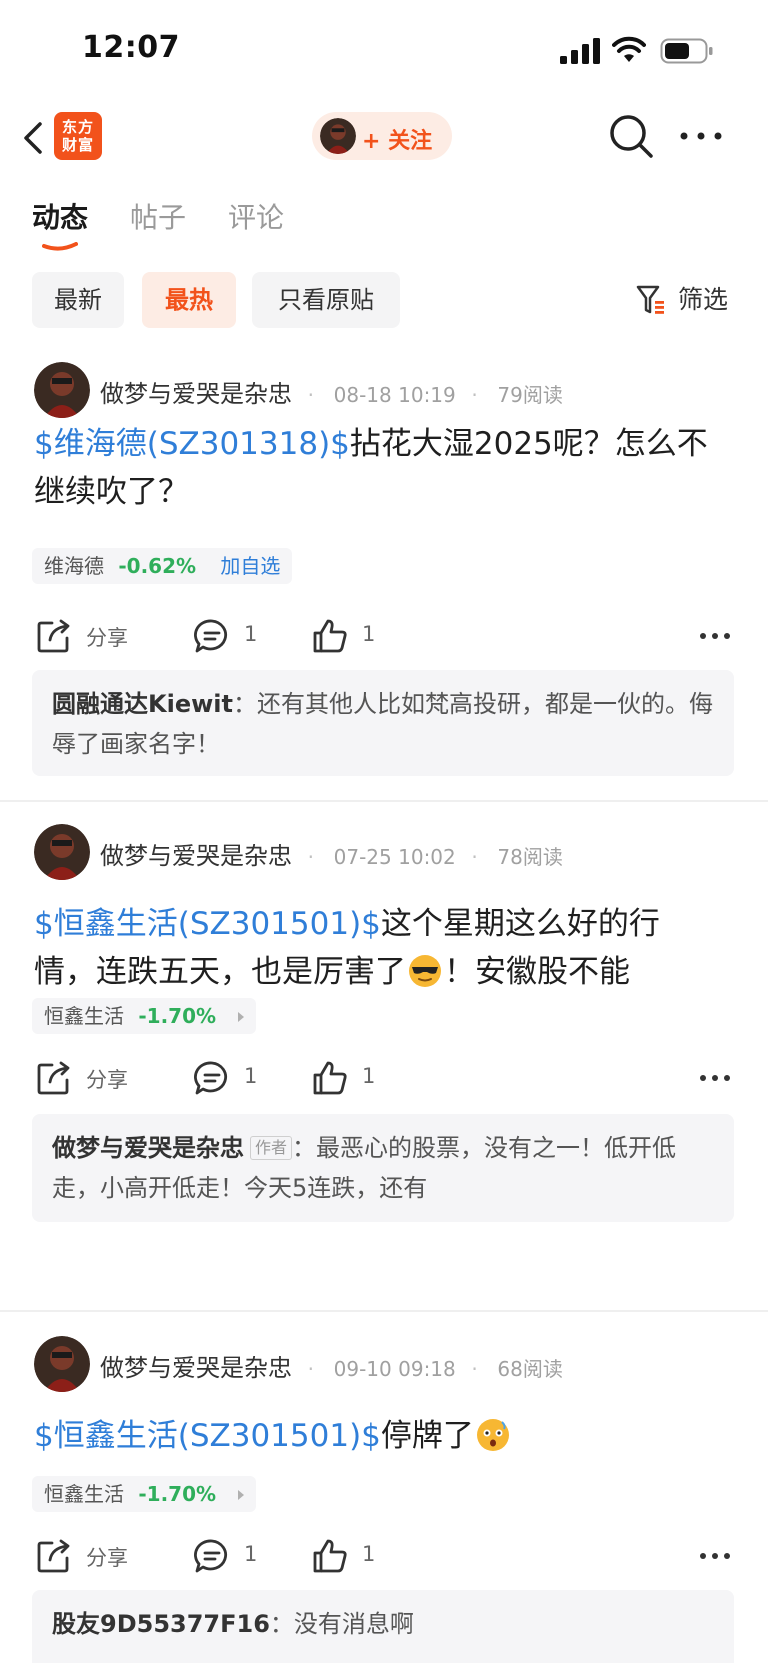 The width and height of the screenshot is (768, 1663). Describe the element at coordinates (703, 299) in the screenshot. I see `filter-label: 筛选` at that location.